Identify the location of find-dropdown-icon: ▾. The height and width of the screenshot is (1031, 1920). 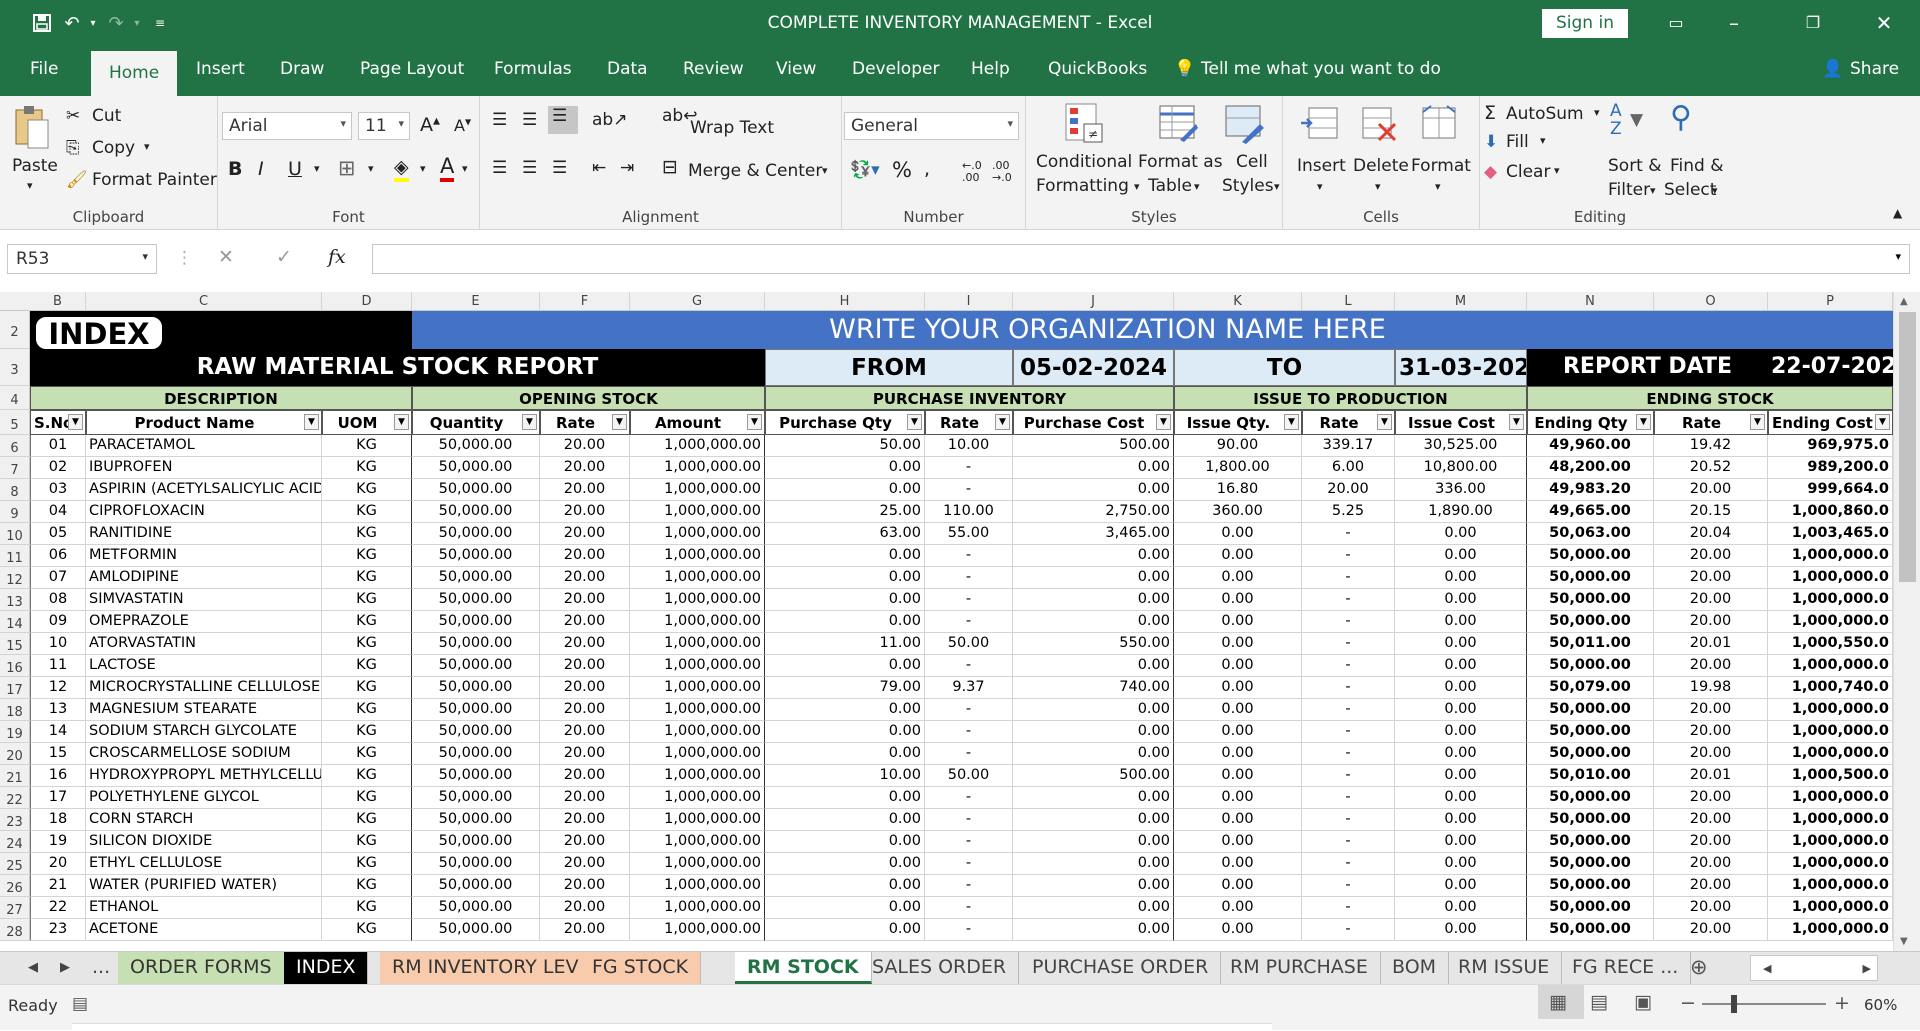
(1715, 190).